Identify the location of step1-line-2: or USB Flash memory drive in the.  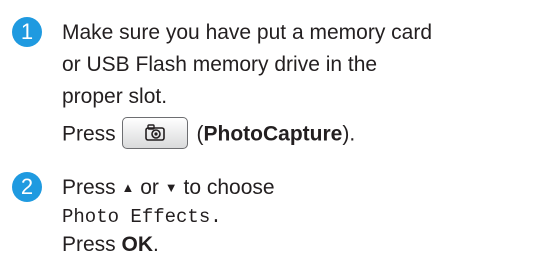
(220, 64).